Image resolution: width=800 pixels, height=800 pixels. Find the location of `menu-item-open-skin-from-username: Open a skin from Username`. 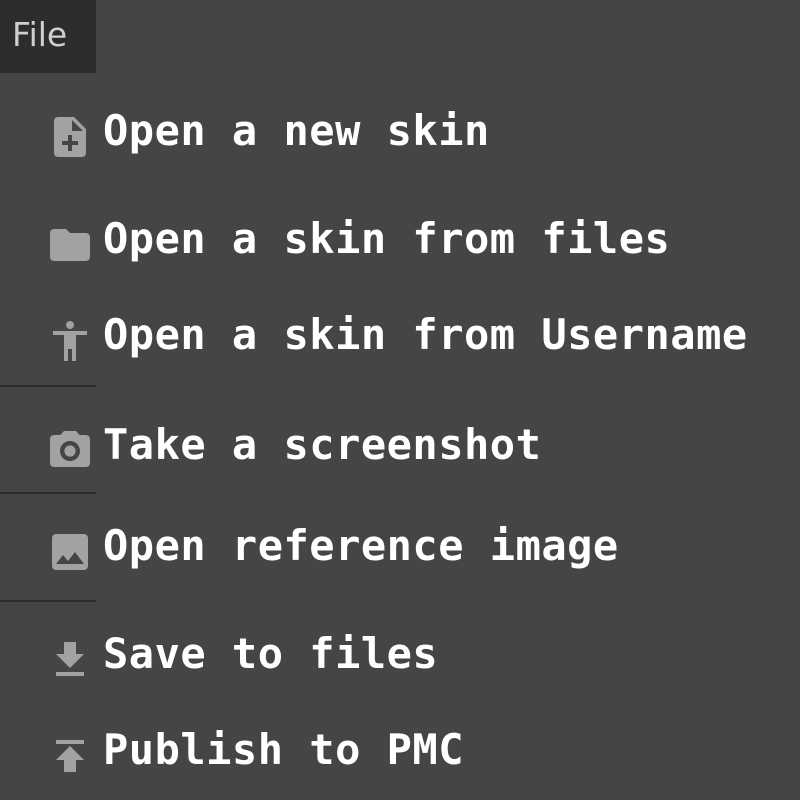

menu-item-open-skin-from-username: Open a skin from Username is located at coordinates (400, 335).